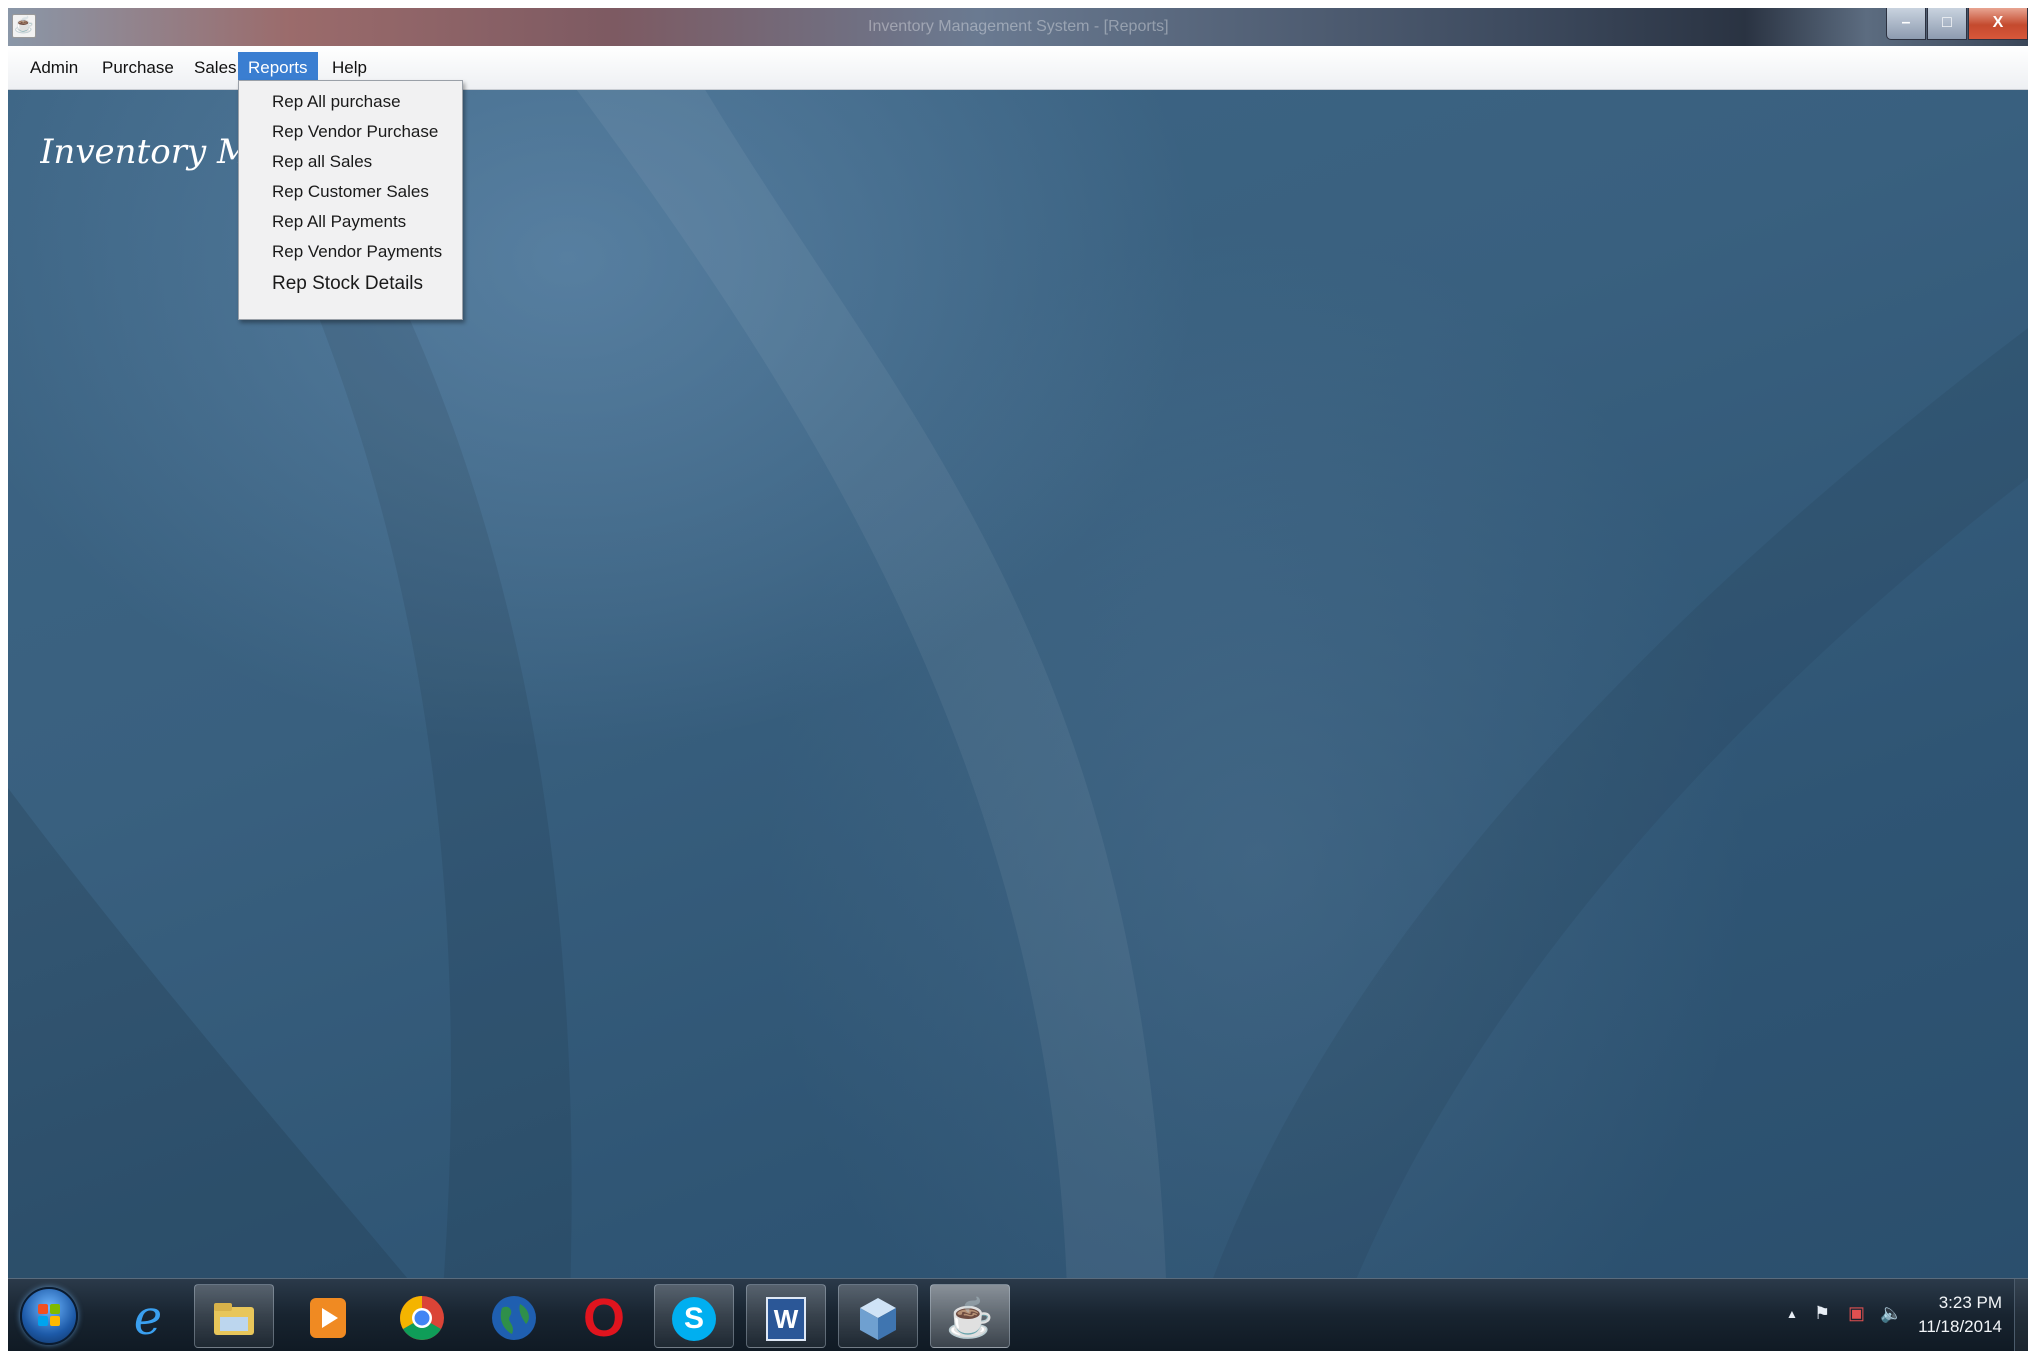 This screenshot has height=1351, width=2028. What do you see at coordinates (138, 68) in the screenshot?
I see `menu-purchase: Purchase` at bounding box center [138, 68].